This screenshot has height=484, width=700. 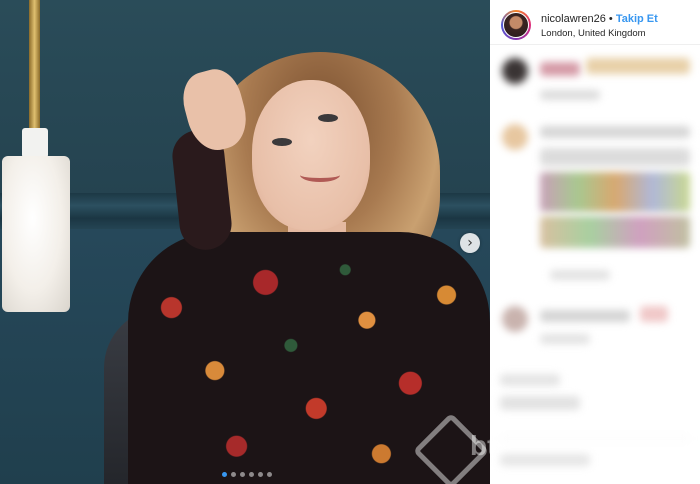 What do you see at coordinates (573, 19) in the screenshot?
I see `username-link: nicolawren26` at bounding box center [573, 19].